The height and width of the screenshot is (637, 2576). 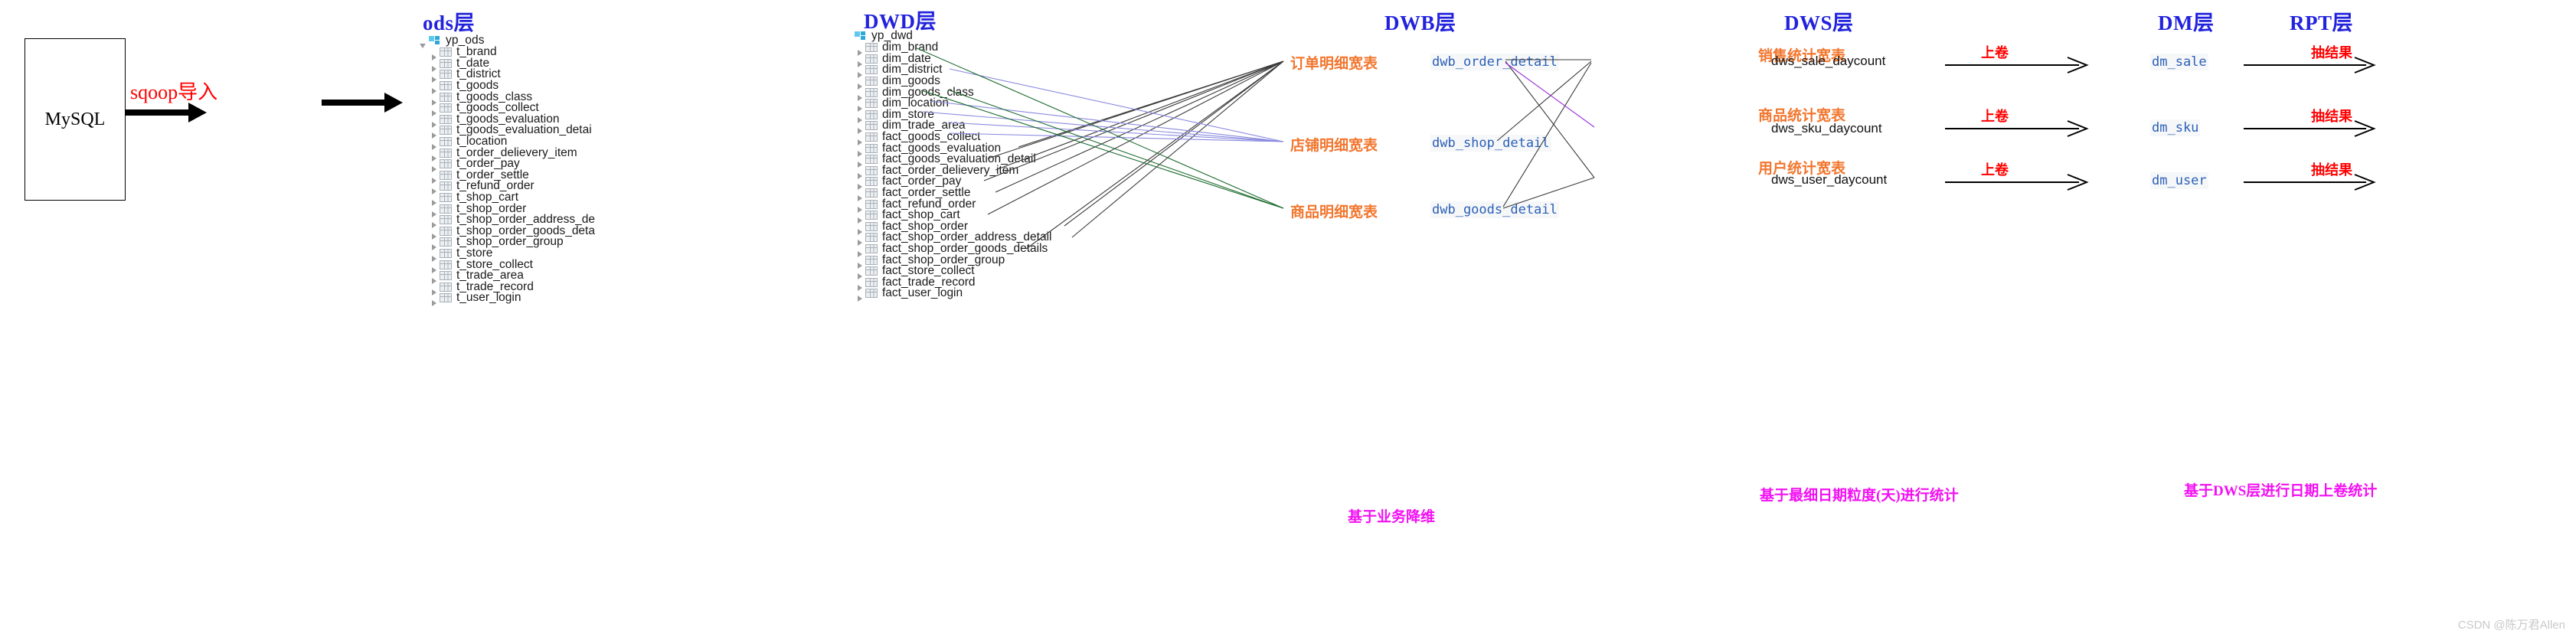 What do you see at coordinates (1826, 128) in the screenshot?
I see `dws-table-sku: dws_sku_daycount` at bounding box center [1826, 128].